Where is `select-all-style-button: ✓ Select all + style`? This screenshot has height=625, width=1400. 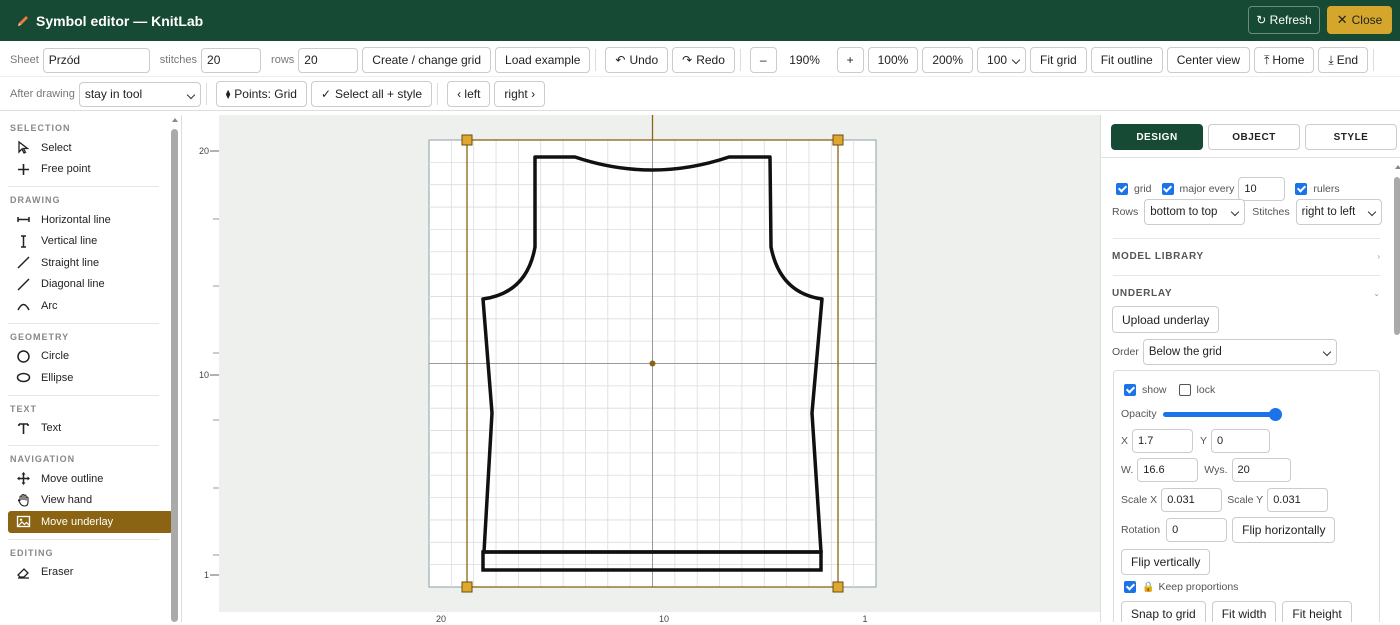
select-all-style-button: ✓ Select all + style is located at coordinates (371, 94).